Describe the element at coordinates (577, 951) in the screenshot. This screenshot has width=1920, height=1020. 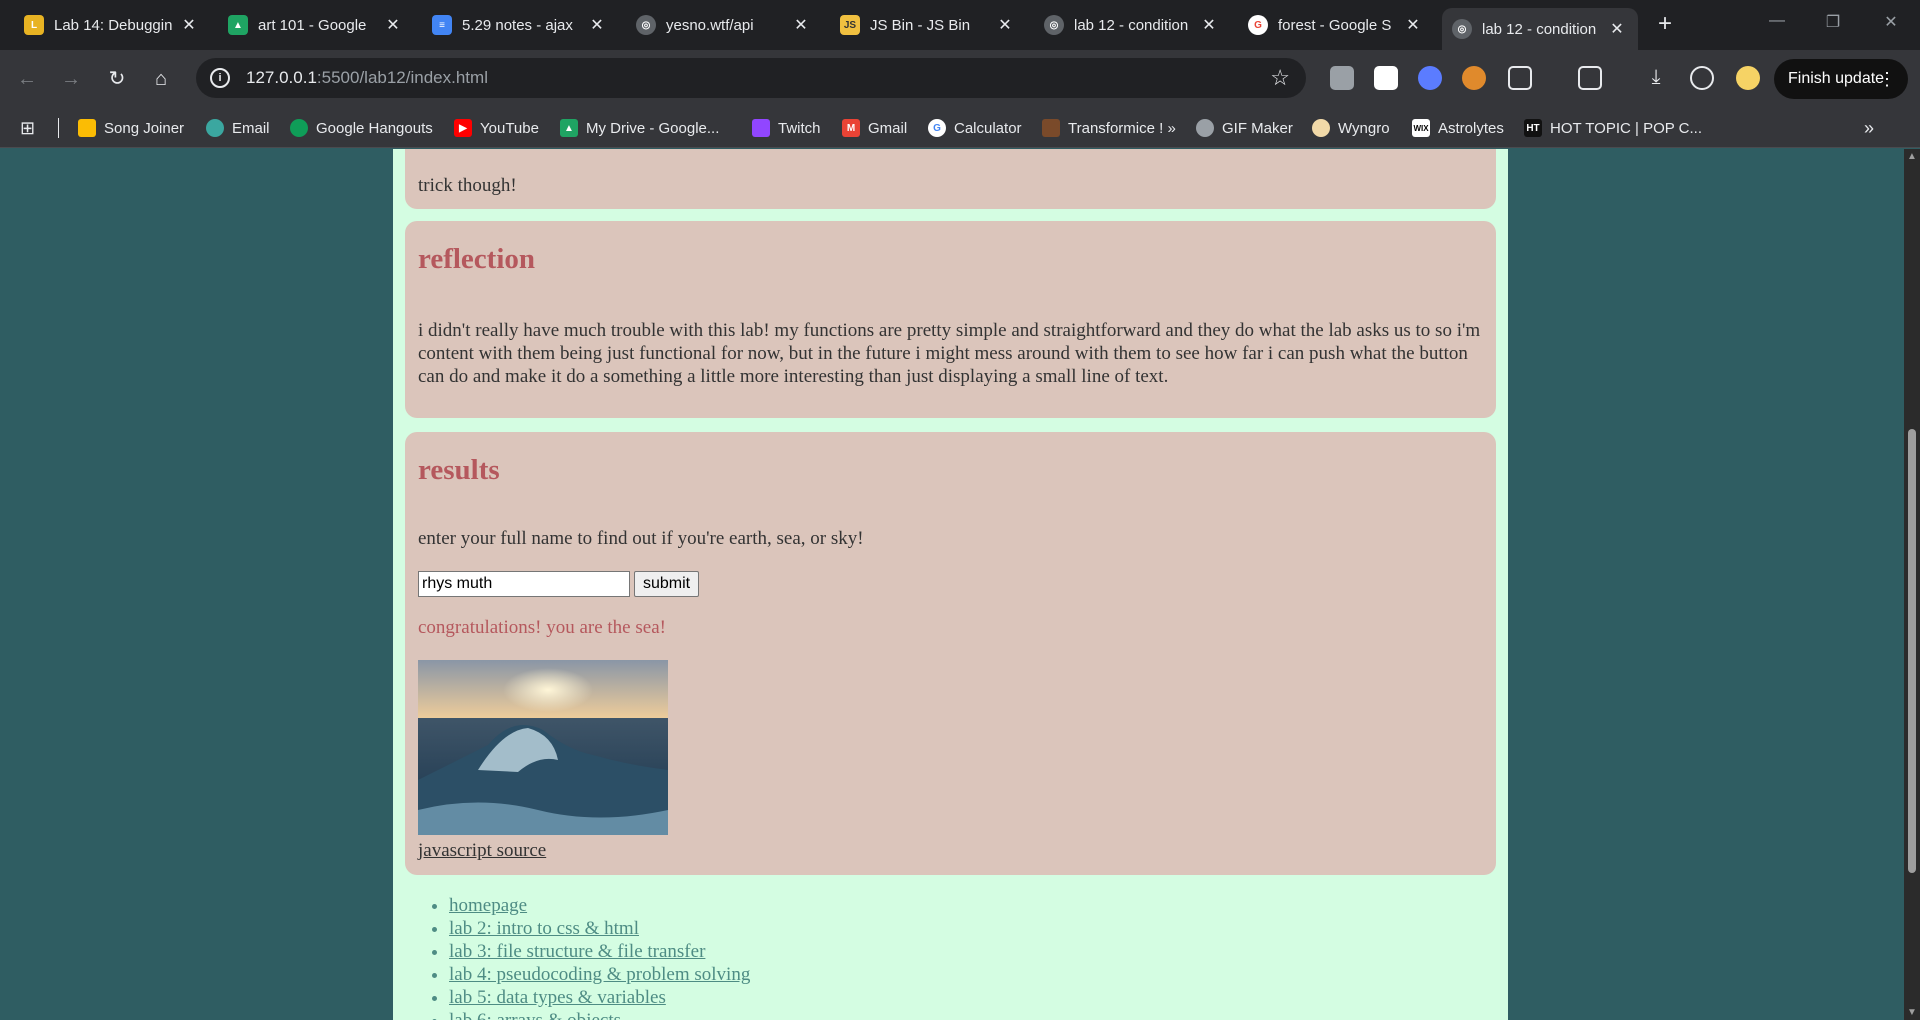
I see `nav-link-lab3: lab 3: file structure & file transfer` at that location.